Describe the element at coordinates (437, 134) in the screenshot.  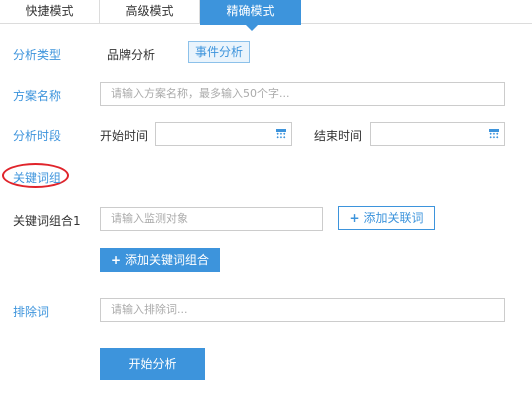
I see `end-date-input` at that location.